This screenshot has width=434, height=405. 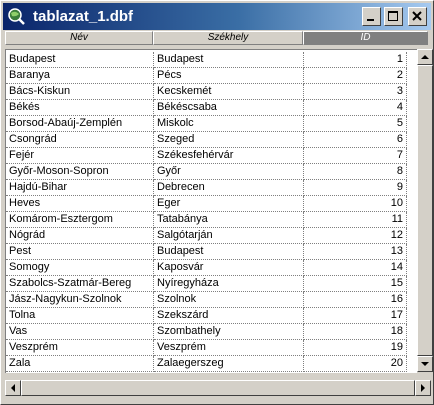 I want to click on table-row: Szabolcs-Szatmár-Bereg Nyíregyháza 15, so click(x=211, y=284).